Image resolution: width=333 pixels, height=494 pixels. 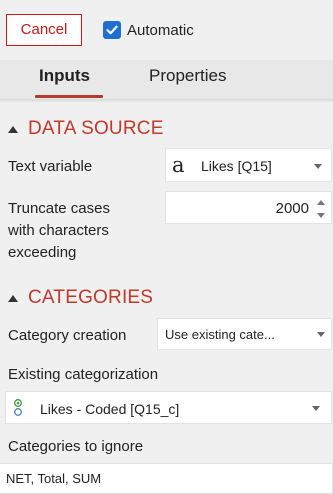 I want to click on arrow-down-icon, so click(x=321, y=215).